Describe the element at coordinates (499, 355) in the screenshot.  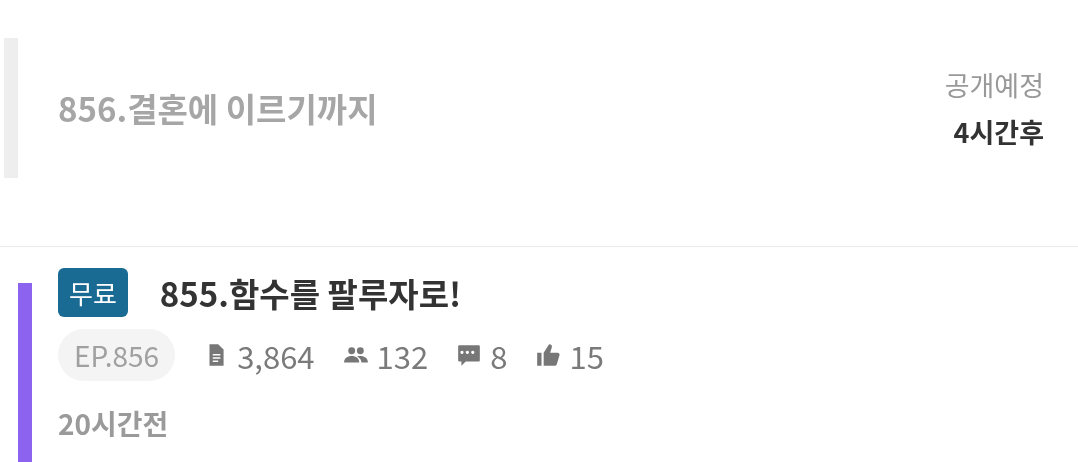
I see `stat-value: 8` at that location.